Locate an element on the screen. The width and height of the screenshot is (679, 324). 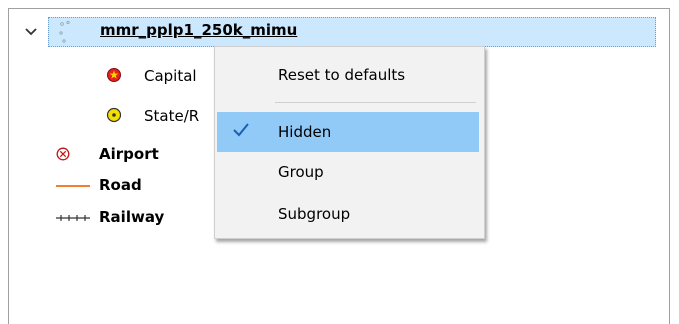
tree-item-airport: Airport is located at coordinates (129, 154).